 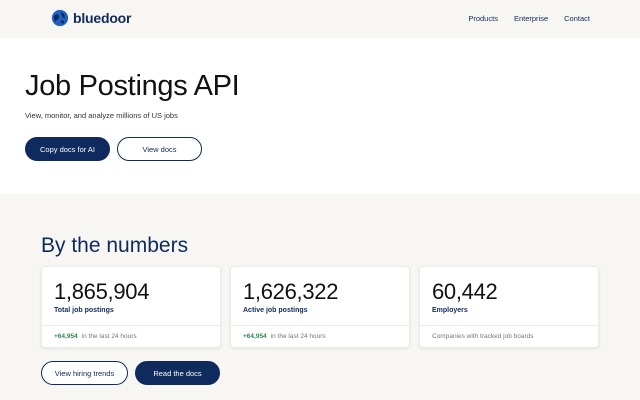 What do you see at coordinates (60, 18) in the screenshot?
I see `globe-logo-icon` at bounding box center [60, 18].